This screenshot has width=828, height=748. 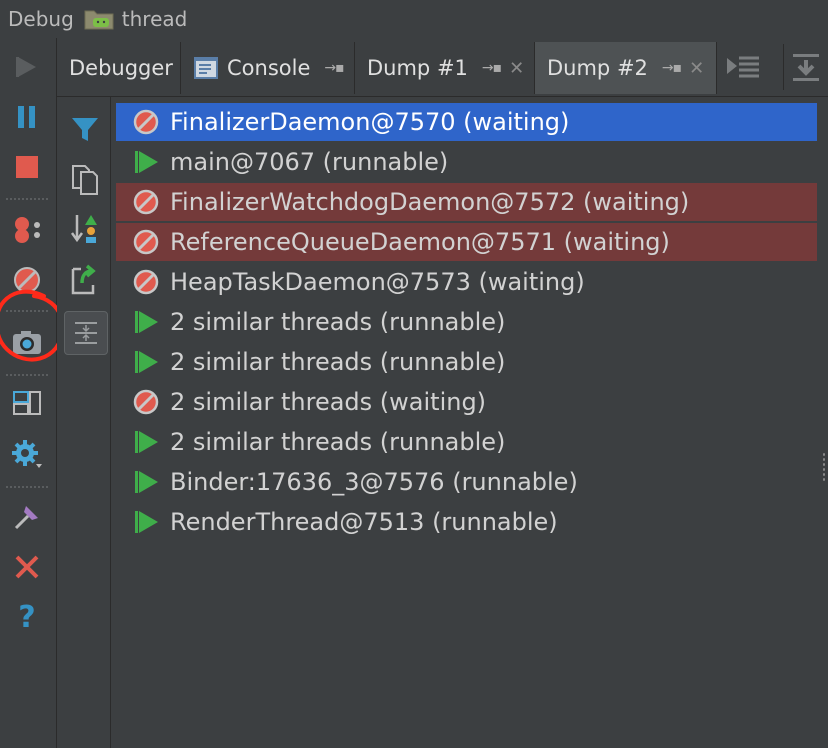 What do you see at coordinates (743, 68) in the screenshot?
I see `show-execution-point-icon` at bounding box center [743, 68].